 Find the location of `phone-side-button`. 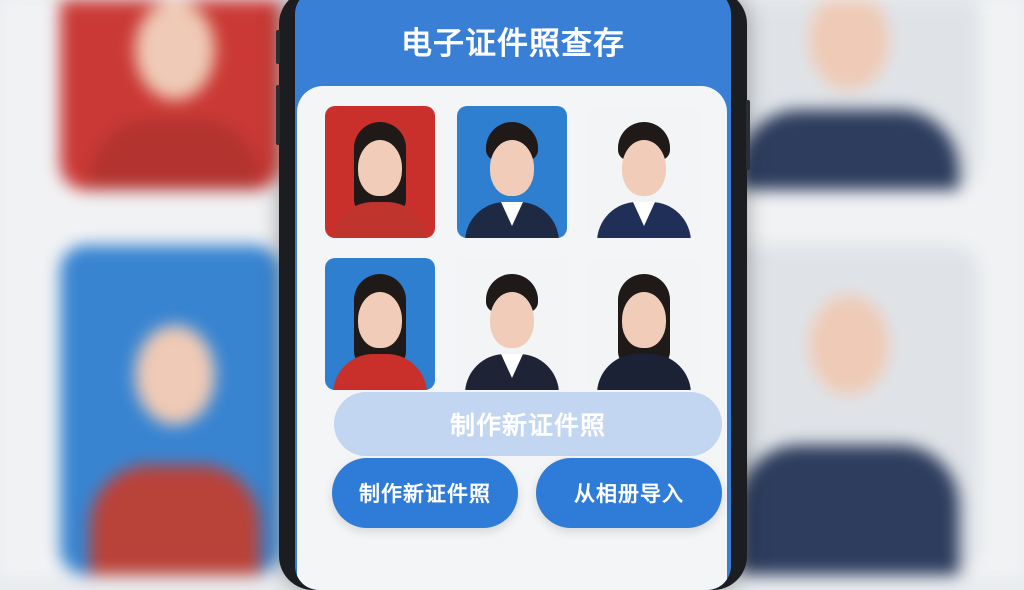

phone-side-button is located at coordinates (278, 47).